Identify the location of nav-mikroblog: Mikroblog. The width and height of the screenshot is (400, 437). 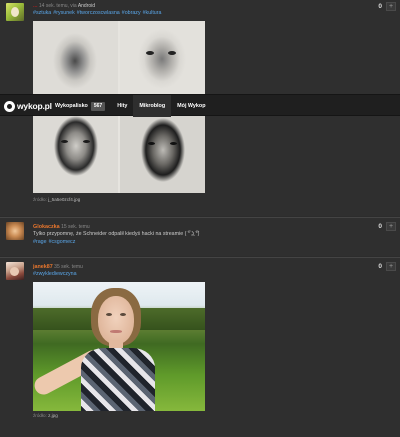
(152, 106).